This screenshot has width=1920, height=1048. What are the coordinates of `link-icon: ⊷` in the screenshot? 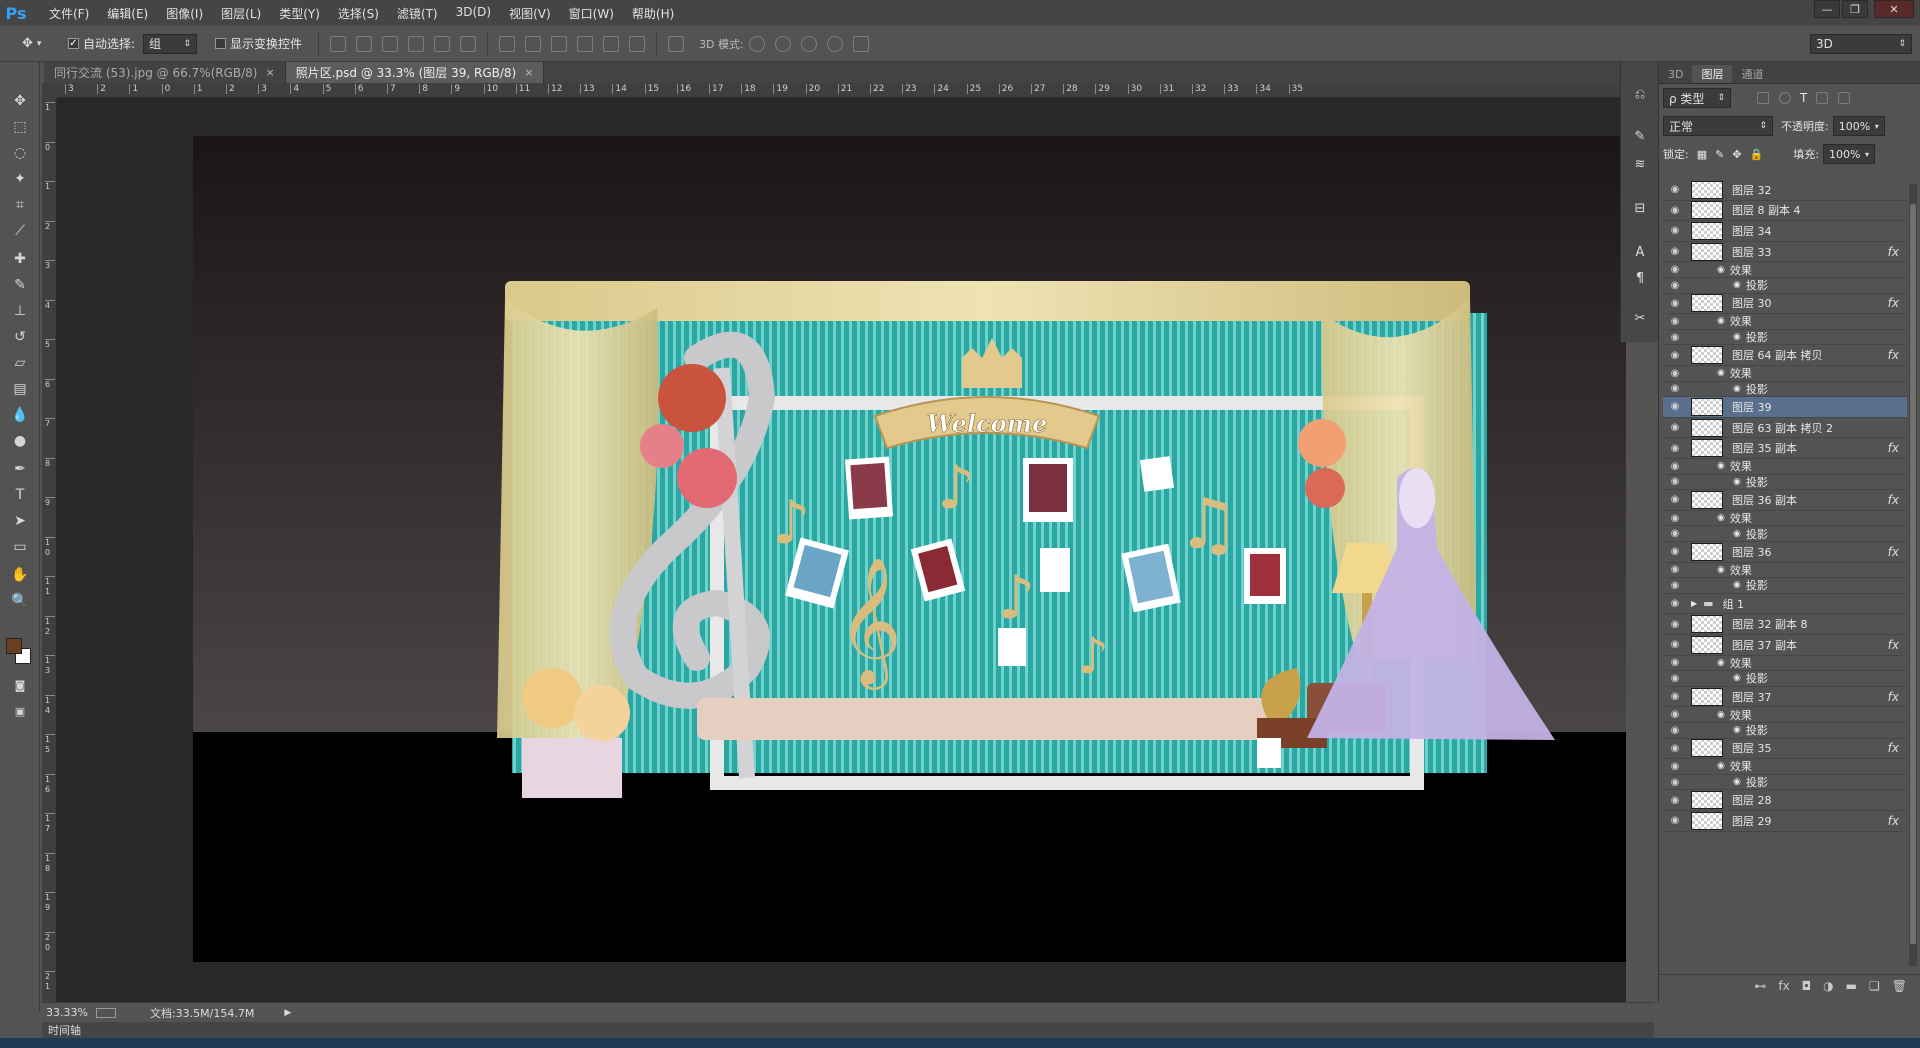 It's located at (1760, 986).